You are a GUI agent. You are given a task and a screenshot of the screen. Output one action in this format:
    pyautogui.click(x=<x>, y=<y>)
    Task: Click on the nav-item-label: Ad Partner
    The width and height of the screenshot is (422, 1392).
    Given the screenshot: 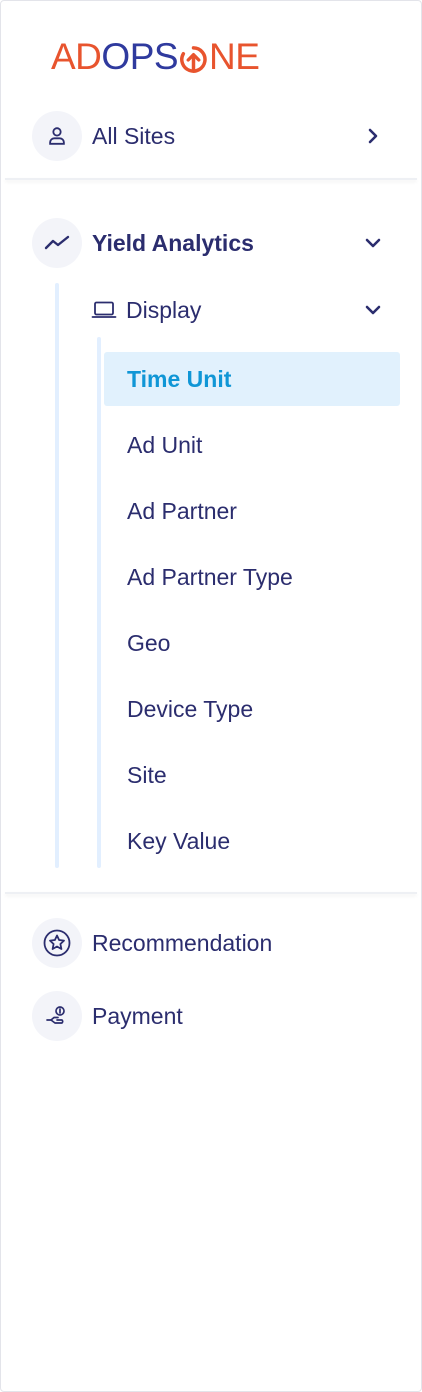 What is the action you would take?
    pyautogui.click(x=182, y=510)
    